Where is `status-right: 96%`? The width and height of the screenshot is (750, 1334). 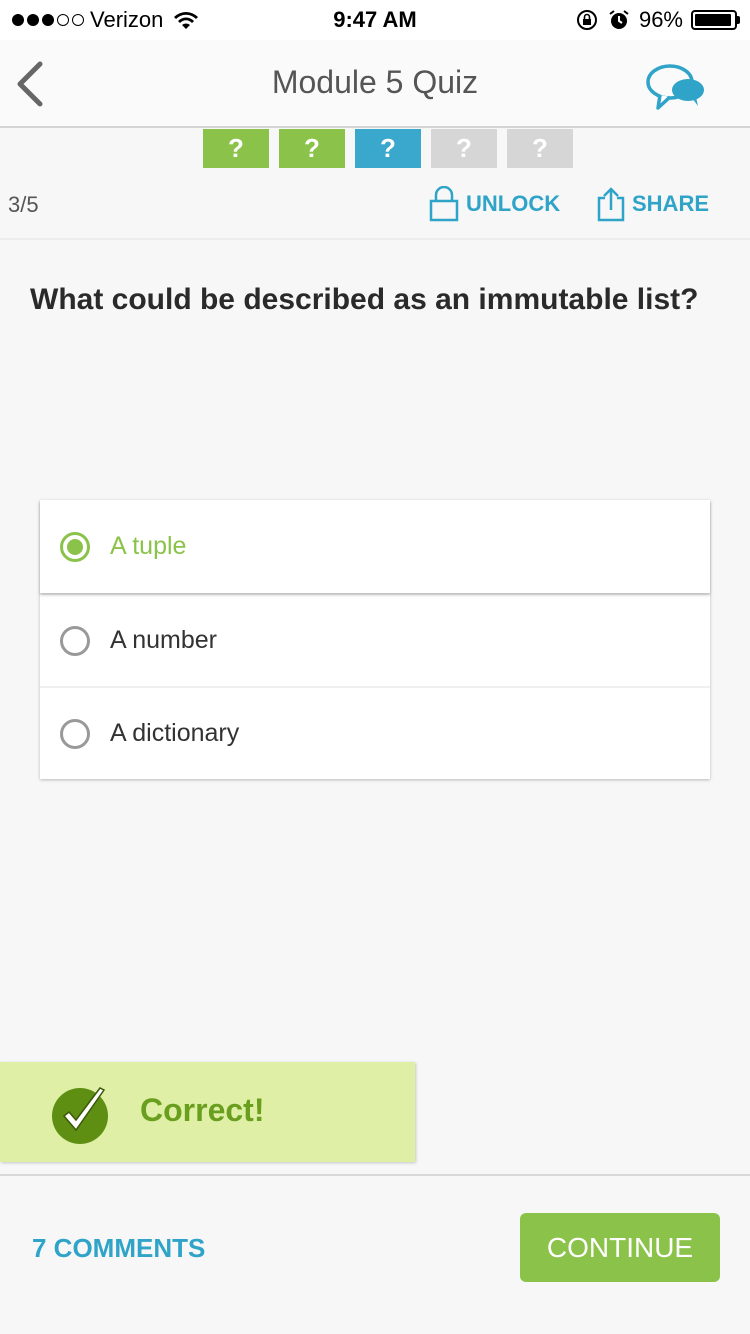
status-right: 96% is located at coordinates (657, 20).